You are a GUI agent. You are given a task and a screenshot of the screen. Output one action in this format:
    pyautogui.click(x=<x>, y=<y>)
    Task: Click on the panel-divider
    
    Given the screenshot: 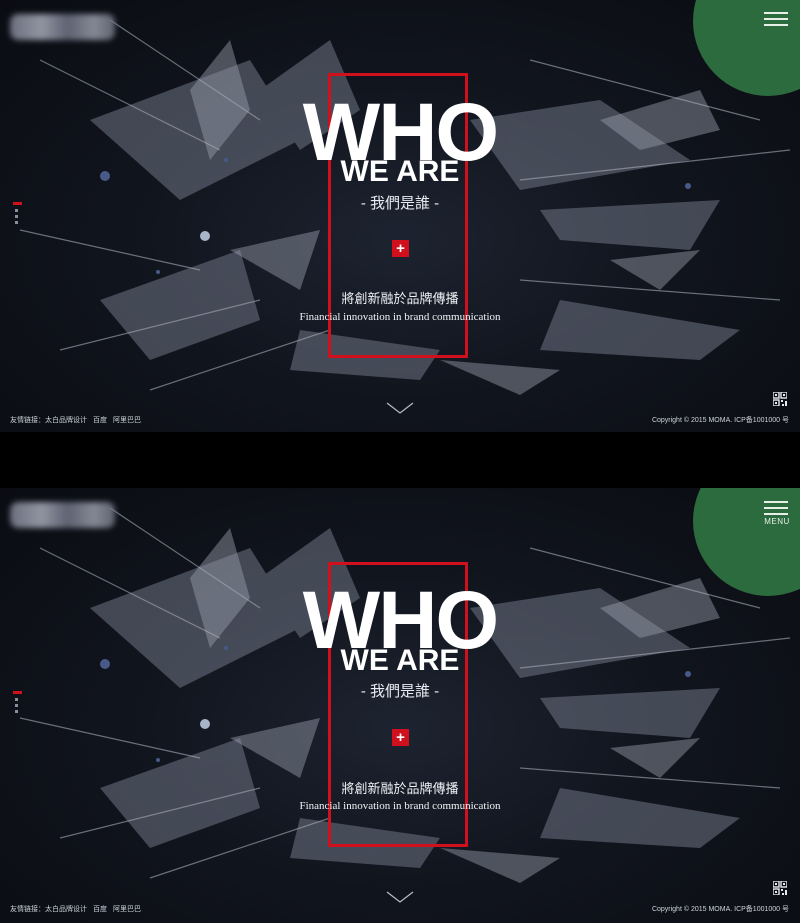 What is the action you would take?
    pyautogui.click(x=400, y=460)
    